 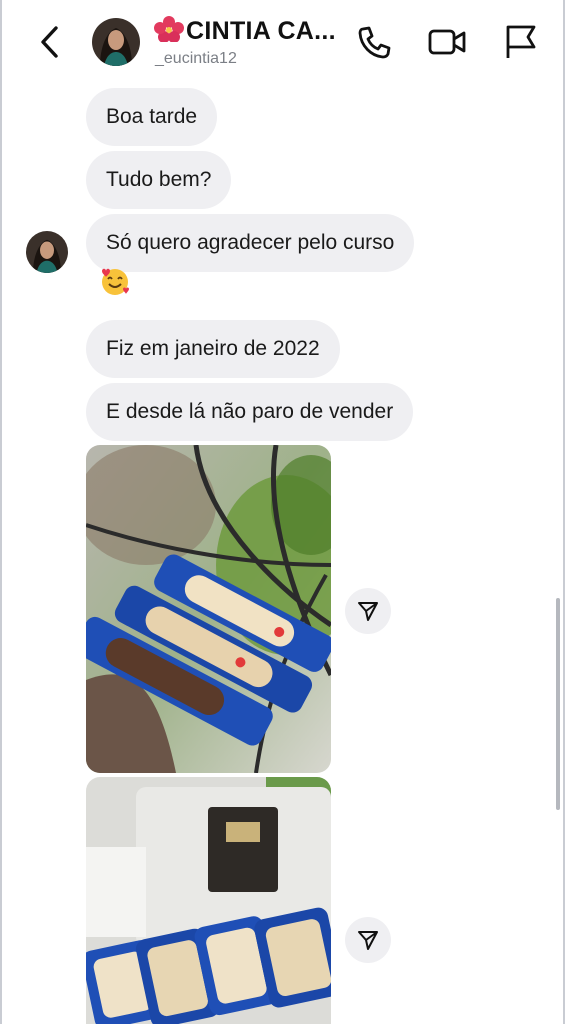 What do you see at coordinates (250, 243) in the screenshot?
I see `message-bubble: Só quero agradecer pelo curso` at bounding box center [250, 243].